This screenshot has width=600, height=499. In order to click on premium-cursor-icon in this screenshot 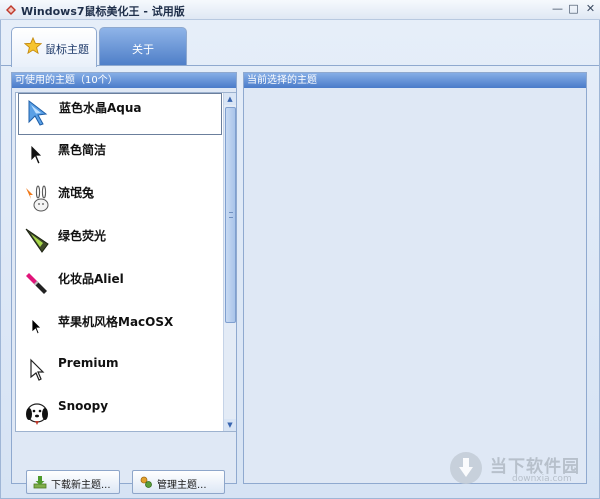, I will do `click(37, 369)`.